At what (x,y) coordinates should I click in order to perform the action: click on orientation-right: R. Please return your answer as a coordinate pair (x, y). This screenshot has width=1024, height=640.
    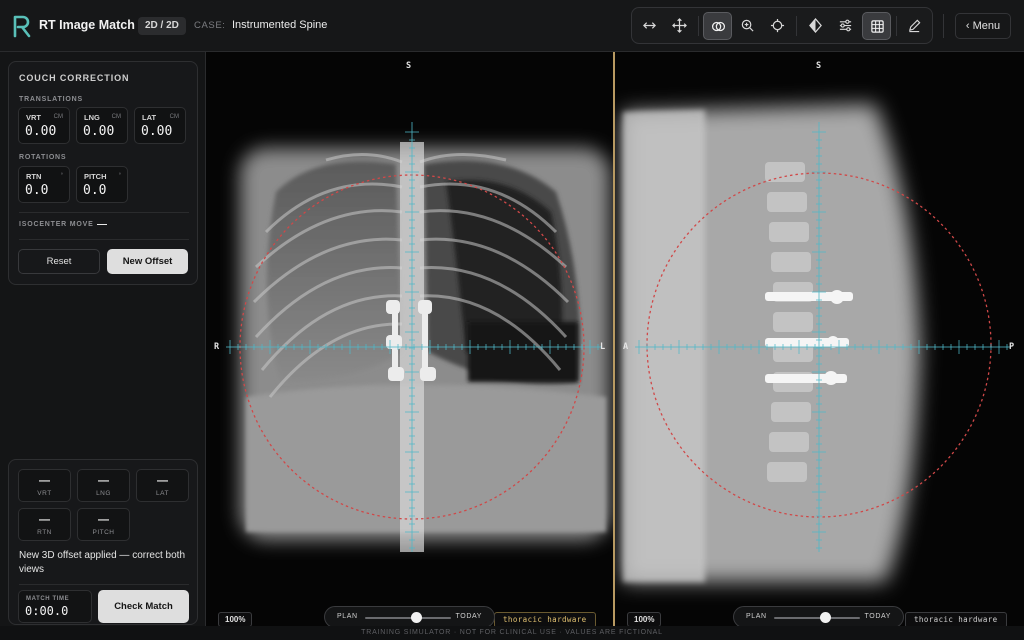
    Looking at the image, I should click on (217, 347).